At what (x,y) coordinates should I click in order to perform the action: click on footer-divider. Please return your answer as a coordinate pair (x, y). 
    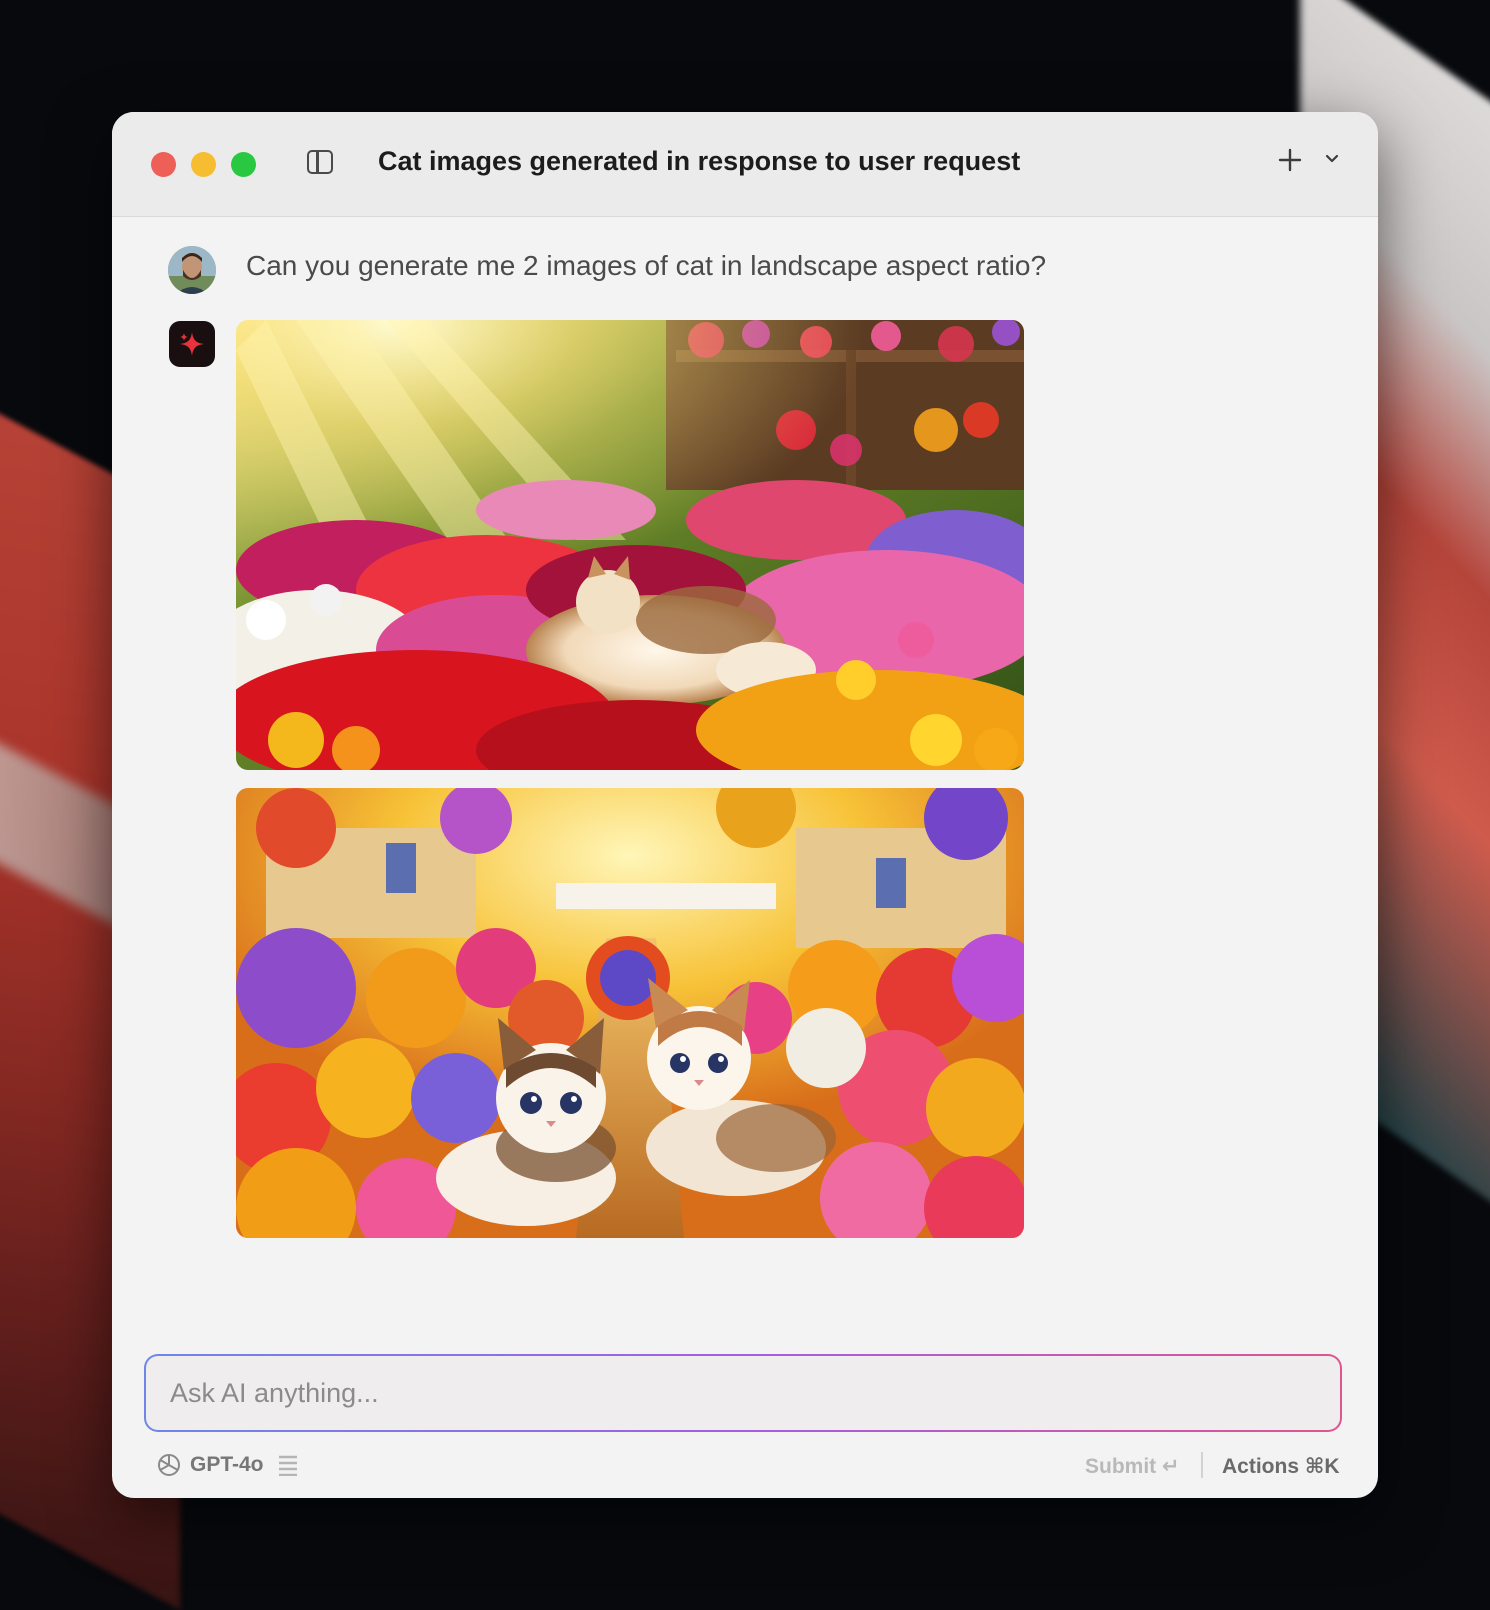
    Looking at the image, I should click on (1202, 1465).